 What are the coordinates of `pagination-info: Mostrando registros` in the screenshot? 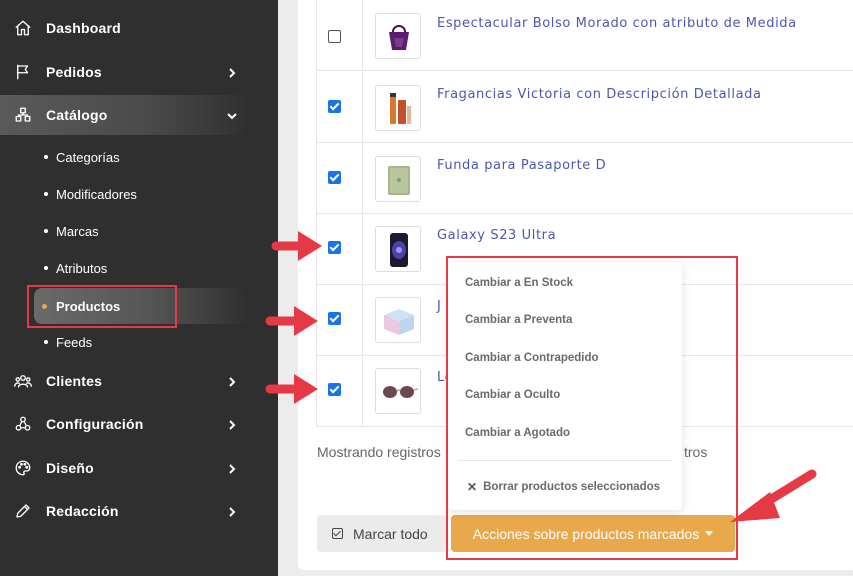 It's located at (379, 452).